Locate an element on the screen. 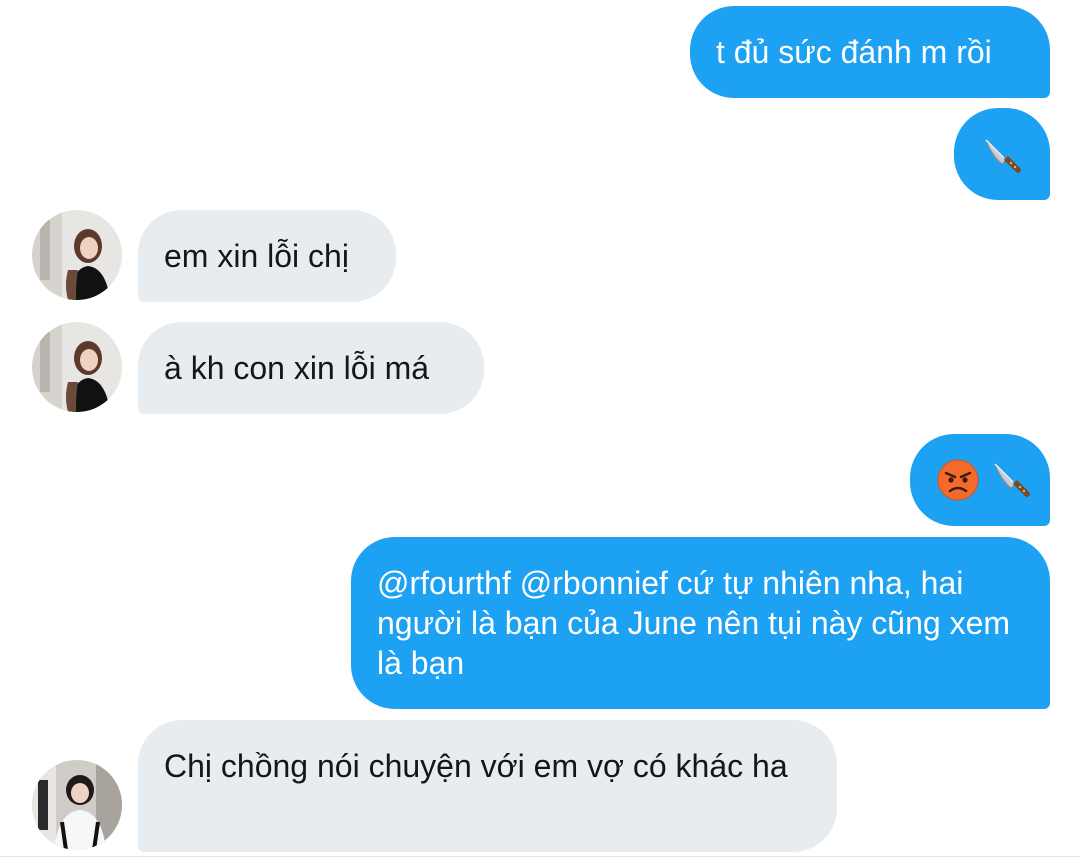 The width and height of the screenshot is (1080, 864). sent-message-bubble: t đủ sức đánh m rồi is located at coordinates (870, 52).